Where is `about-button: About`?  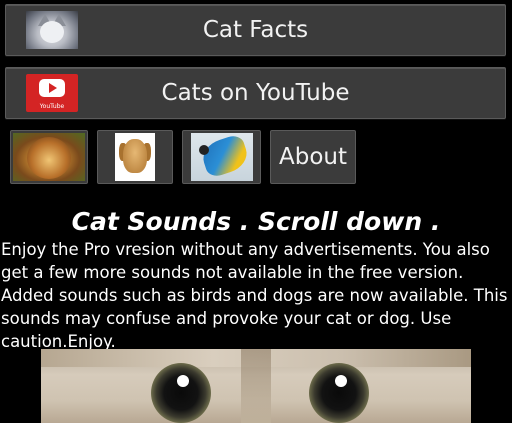 about-button: About is located at coordinates (313, 157).